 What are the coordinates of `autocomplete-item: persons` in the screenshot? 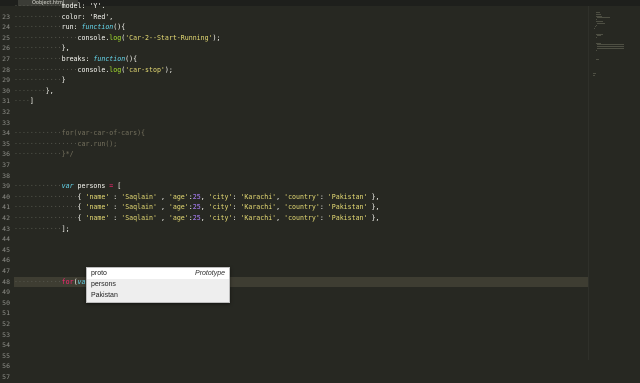 It's located at (158, 284).